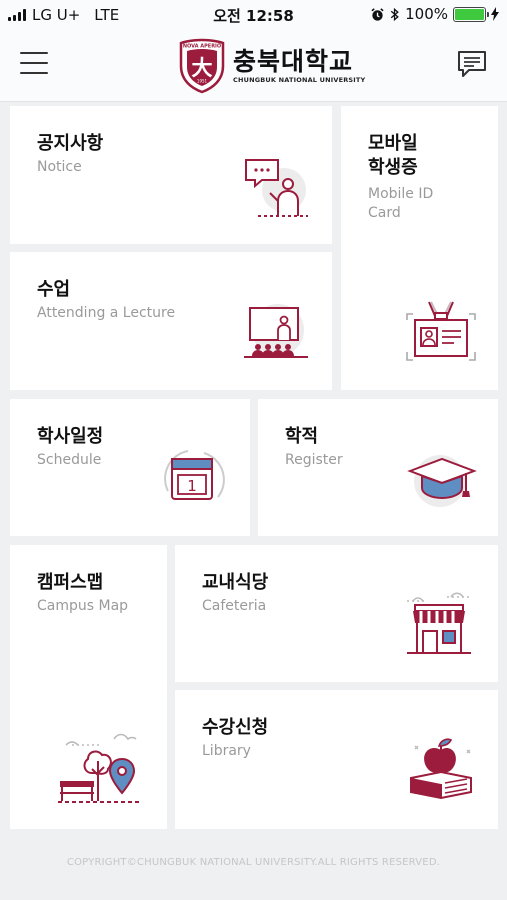 The image size is (507, 900). Describe the element at coordinates (378, 467) in the screenshot. I see `tile-register: 학적 Register` at that location.